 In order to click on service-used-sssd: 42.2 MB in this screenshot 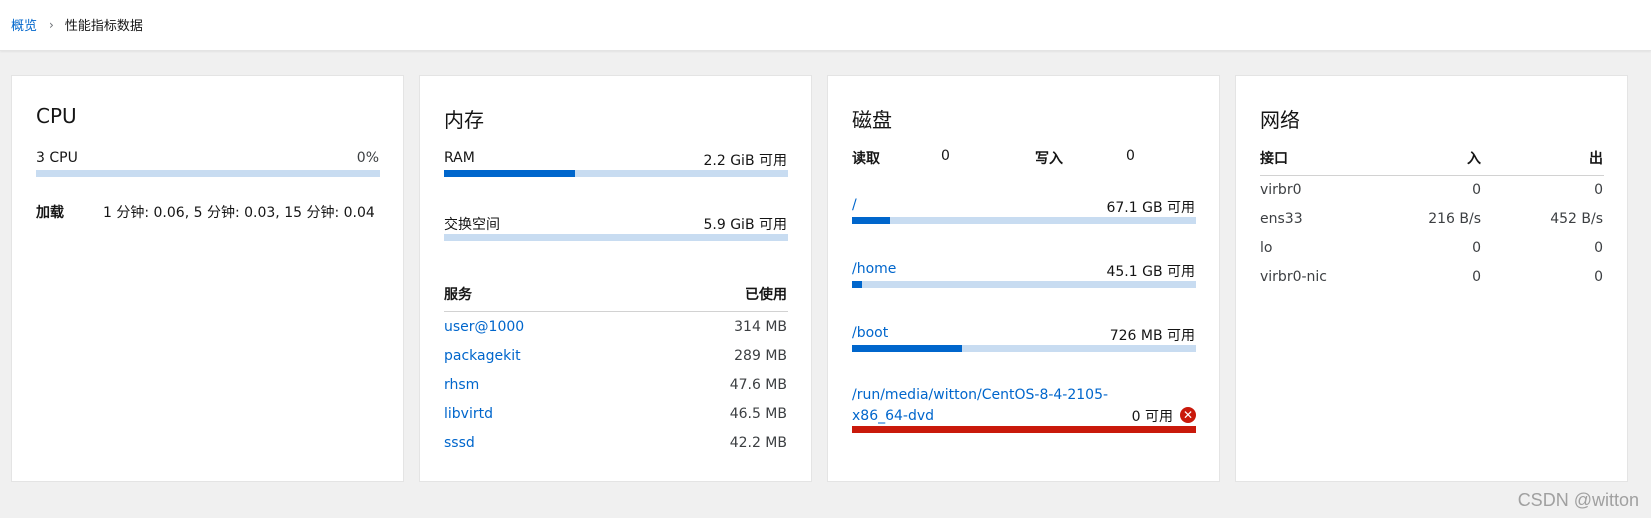, I will do `click(758, 443)`.